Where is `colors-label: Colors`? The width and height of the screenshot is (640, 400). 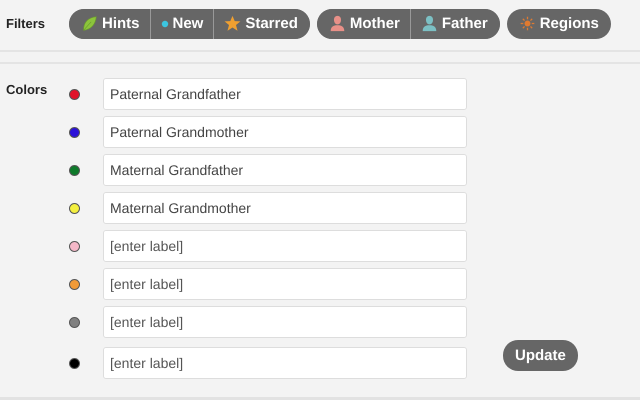 colors-label: Colors is located at coordinates (27, 89).